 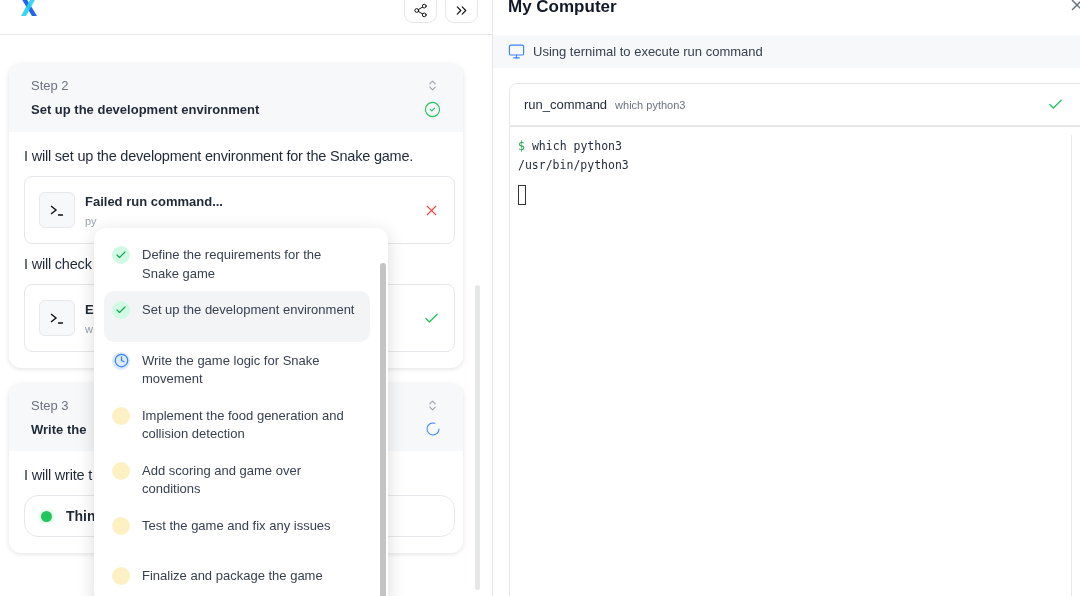 What do you see at coordinates (420, 10) in the screenshot?
I see `share-icon` at bounding box center [420, 10].